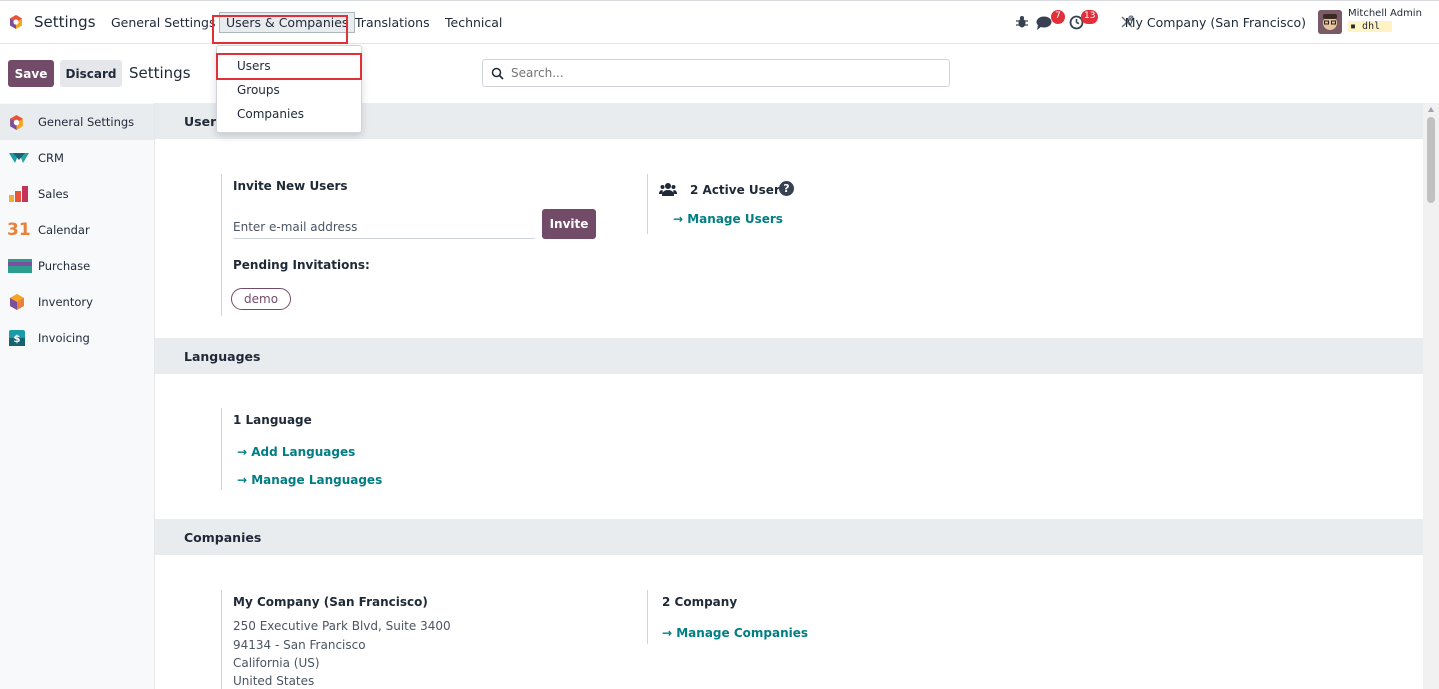 The width and height of the screenshot is (1439, 689). What do you see at coordinates (301, 265) in the screenshot?
I see `pending-invitations-label: Pending Invitations:` at bounding box center [301, 265].